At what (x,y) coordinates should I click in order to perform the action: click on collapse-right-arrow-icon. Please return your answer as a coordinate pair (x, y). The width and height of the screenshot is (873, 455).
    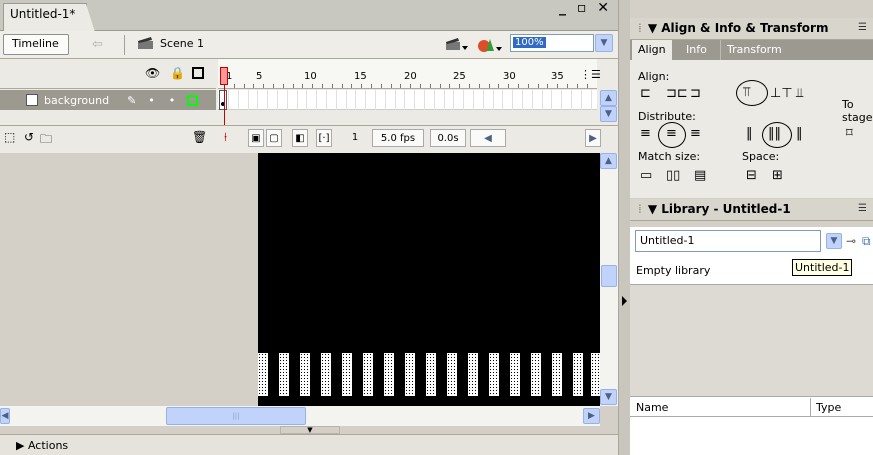
    Looking at the image, I should click on (624, 301).